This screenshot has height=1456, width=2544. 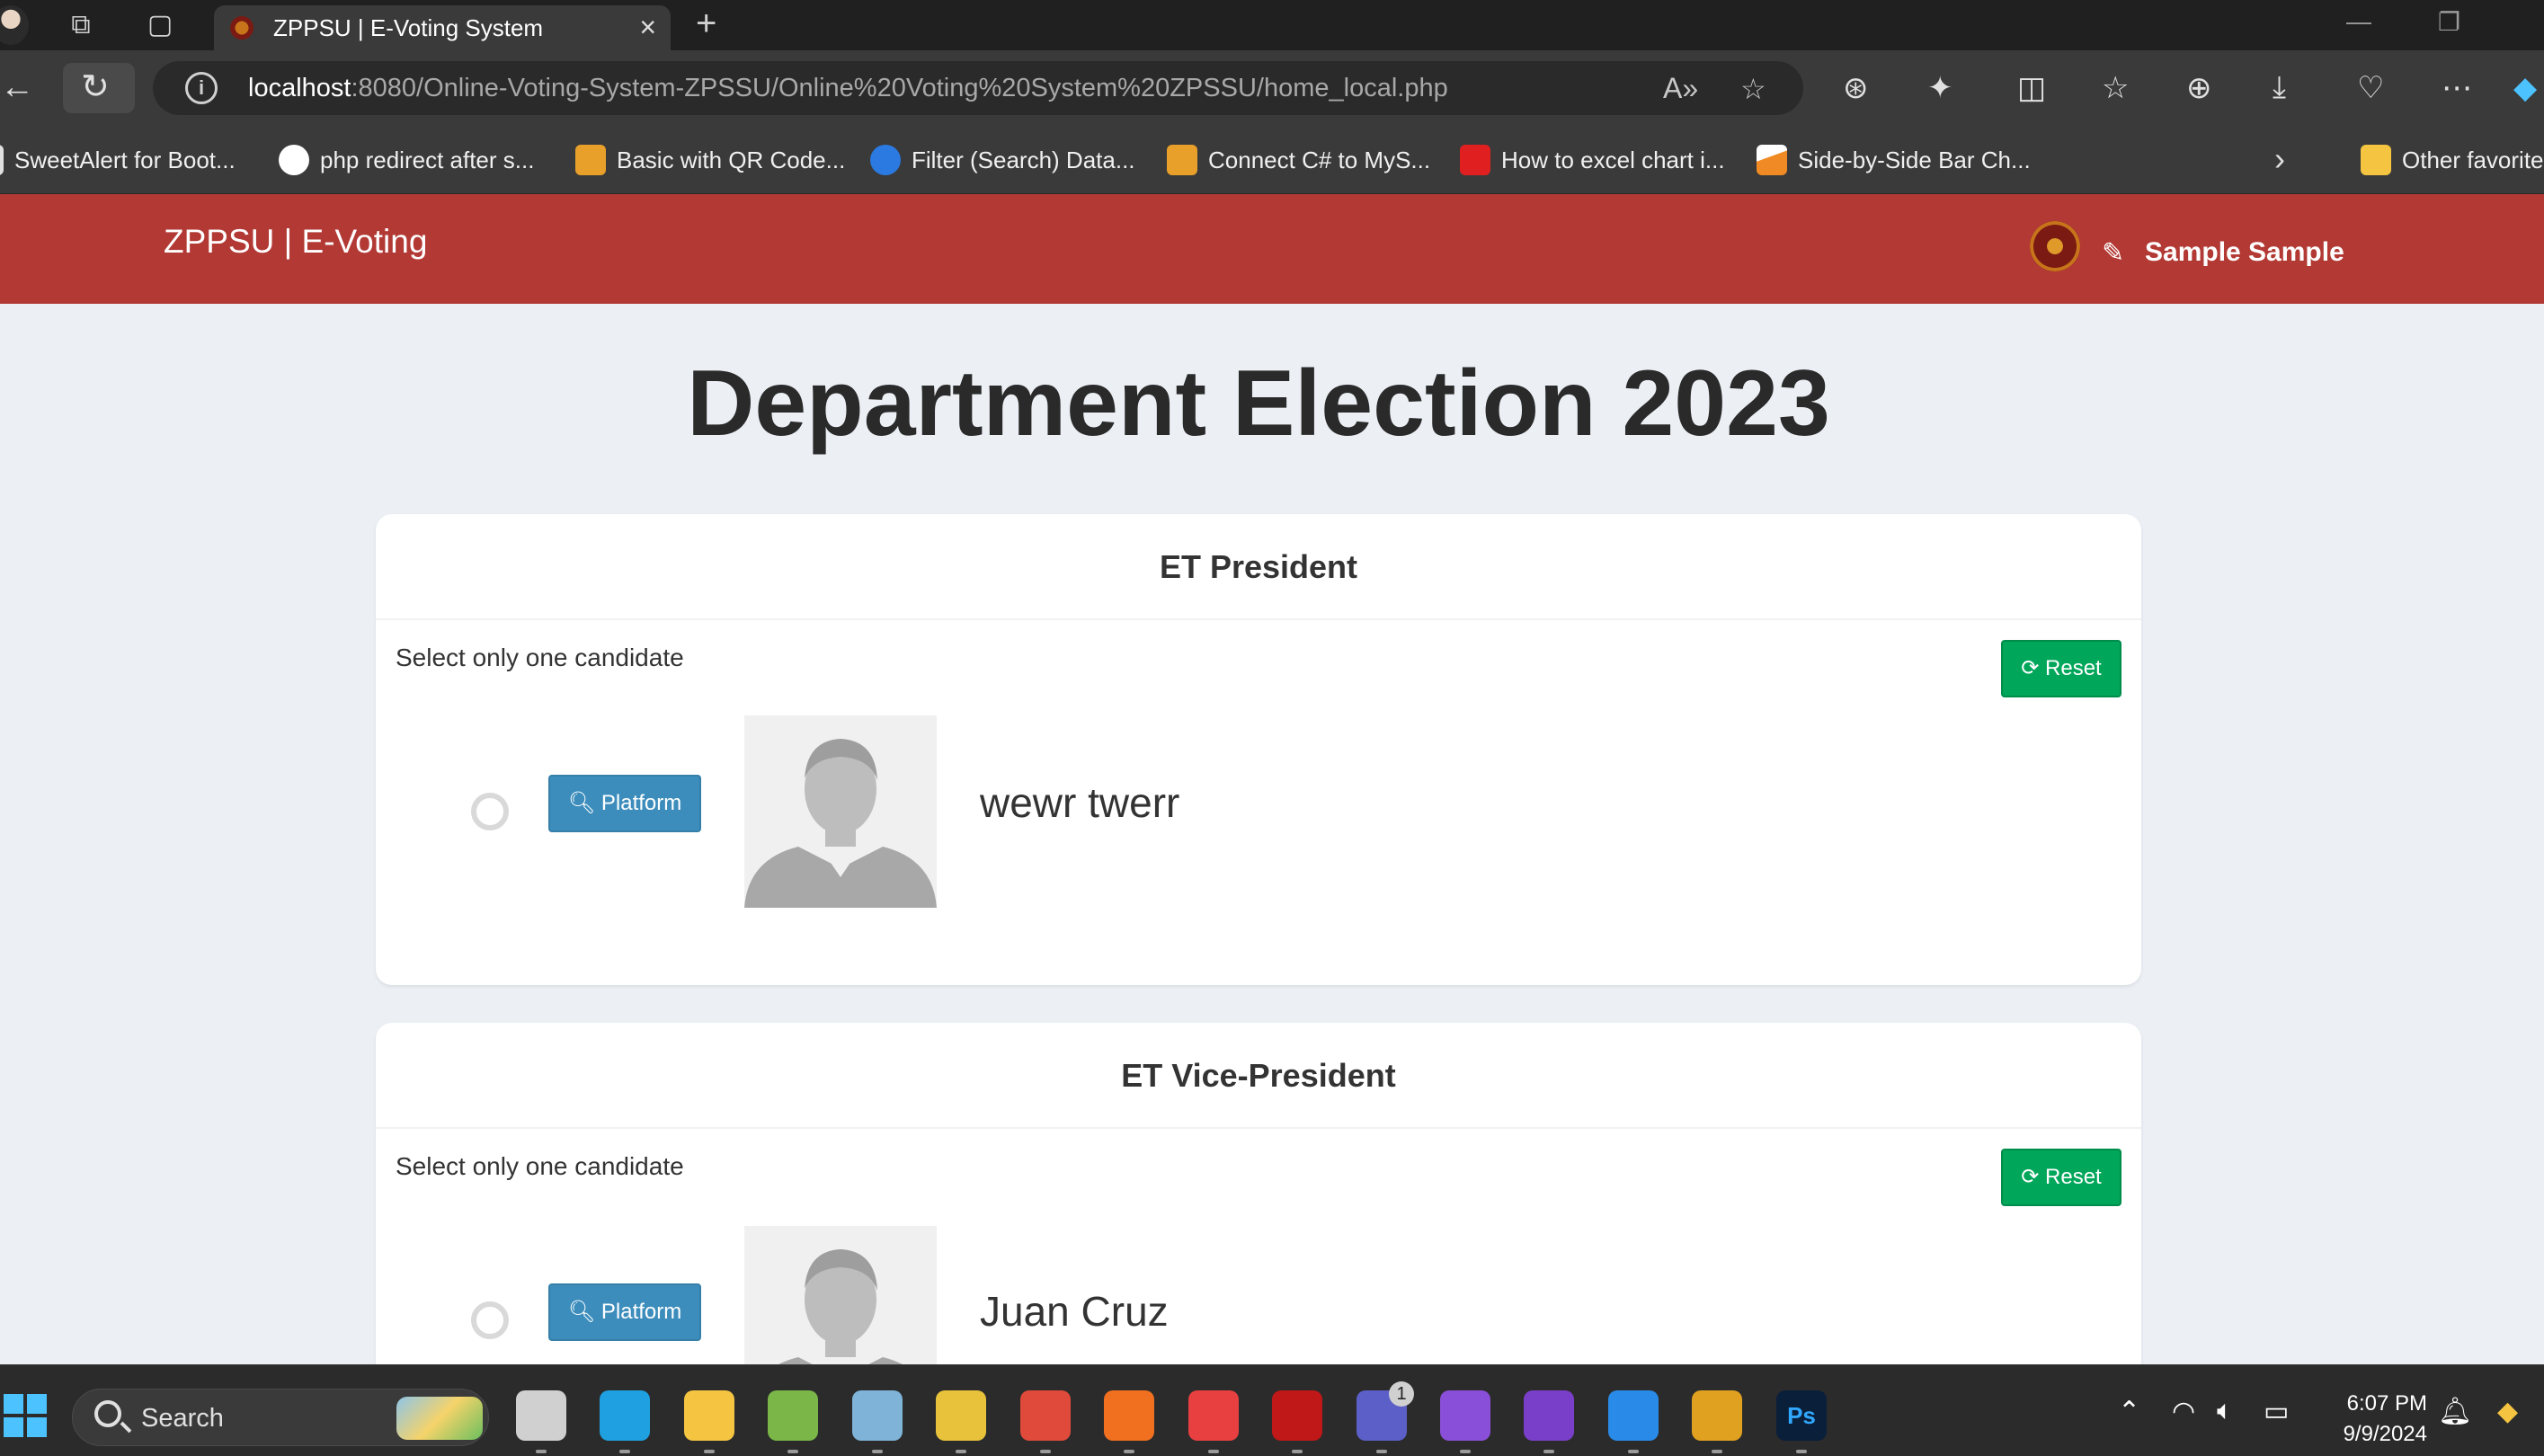 What do you see at coordinates (1753, 89) in the screenshot?
I see `favorite-star-icon: ☆` at bounding box center [1753, 89].